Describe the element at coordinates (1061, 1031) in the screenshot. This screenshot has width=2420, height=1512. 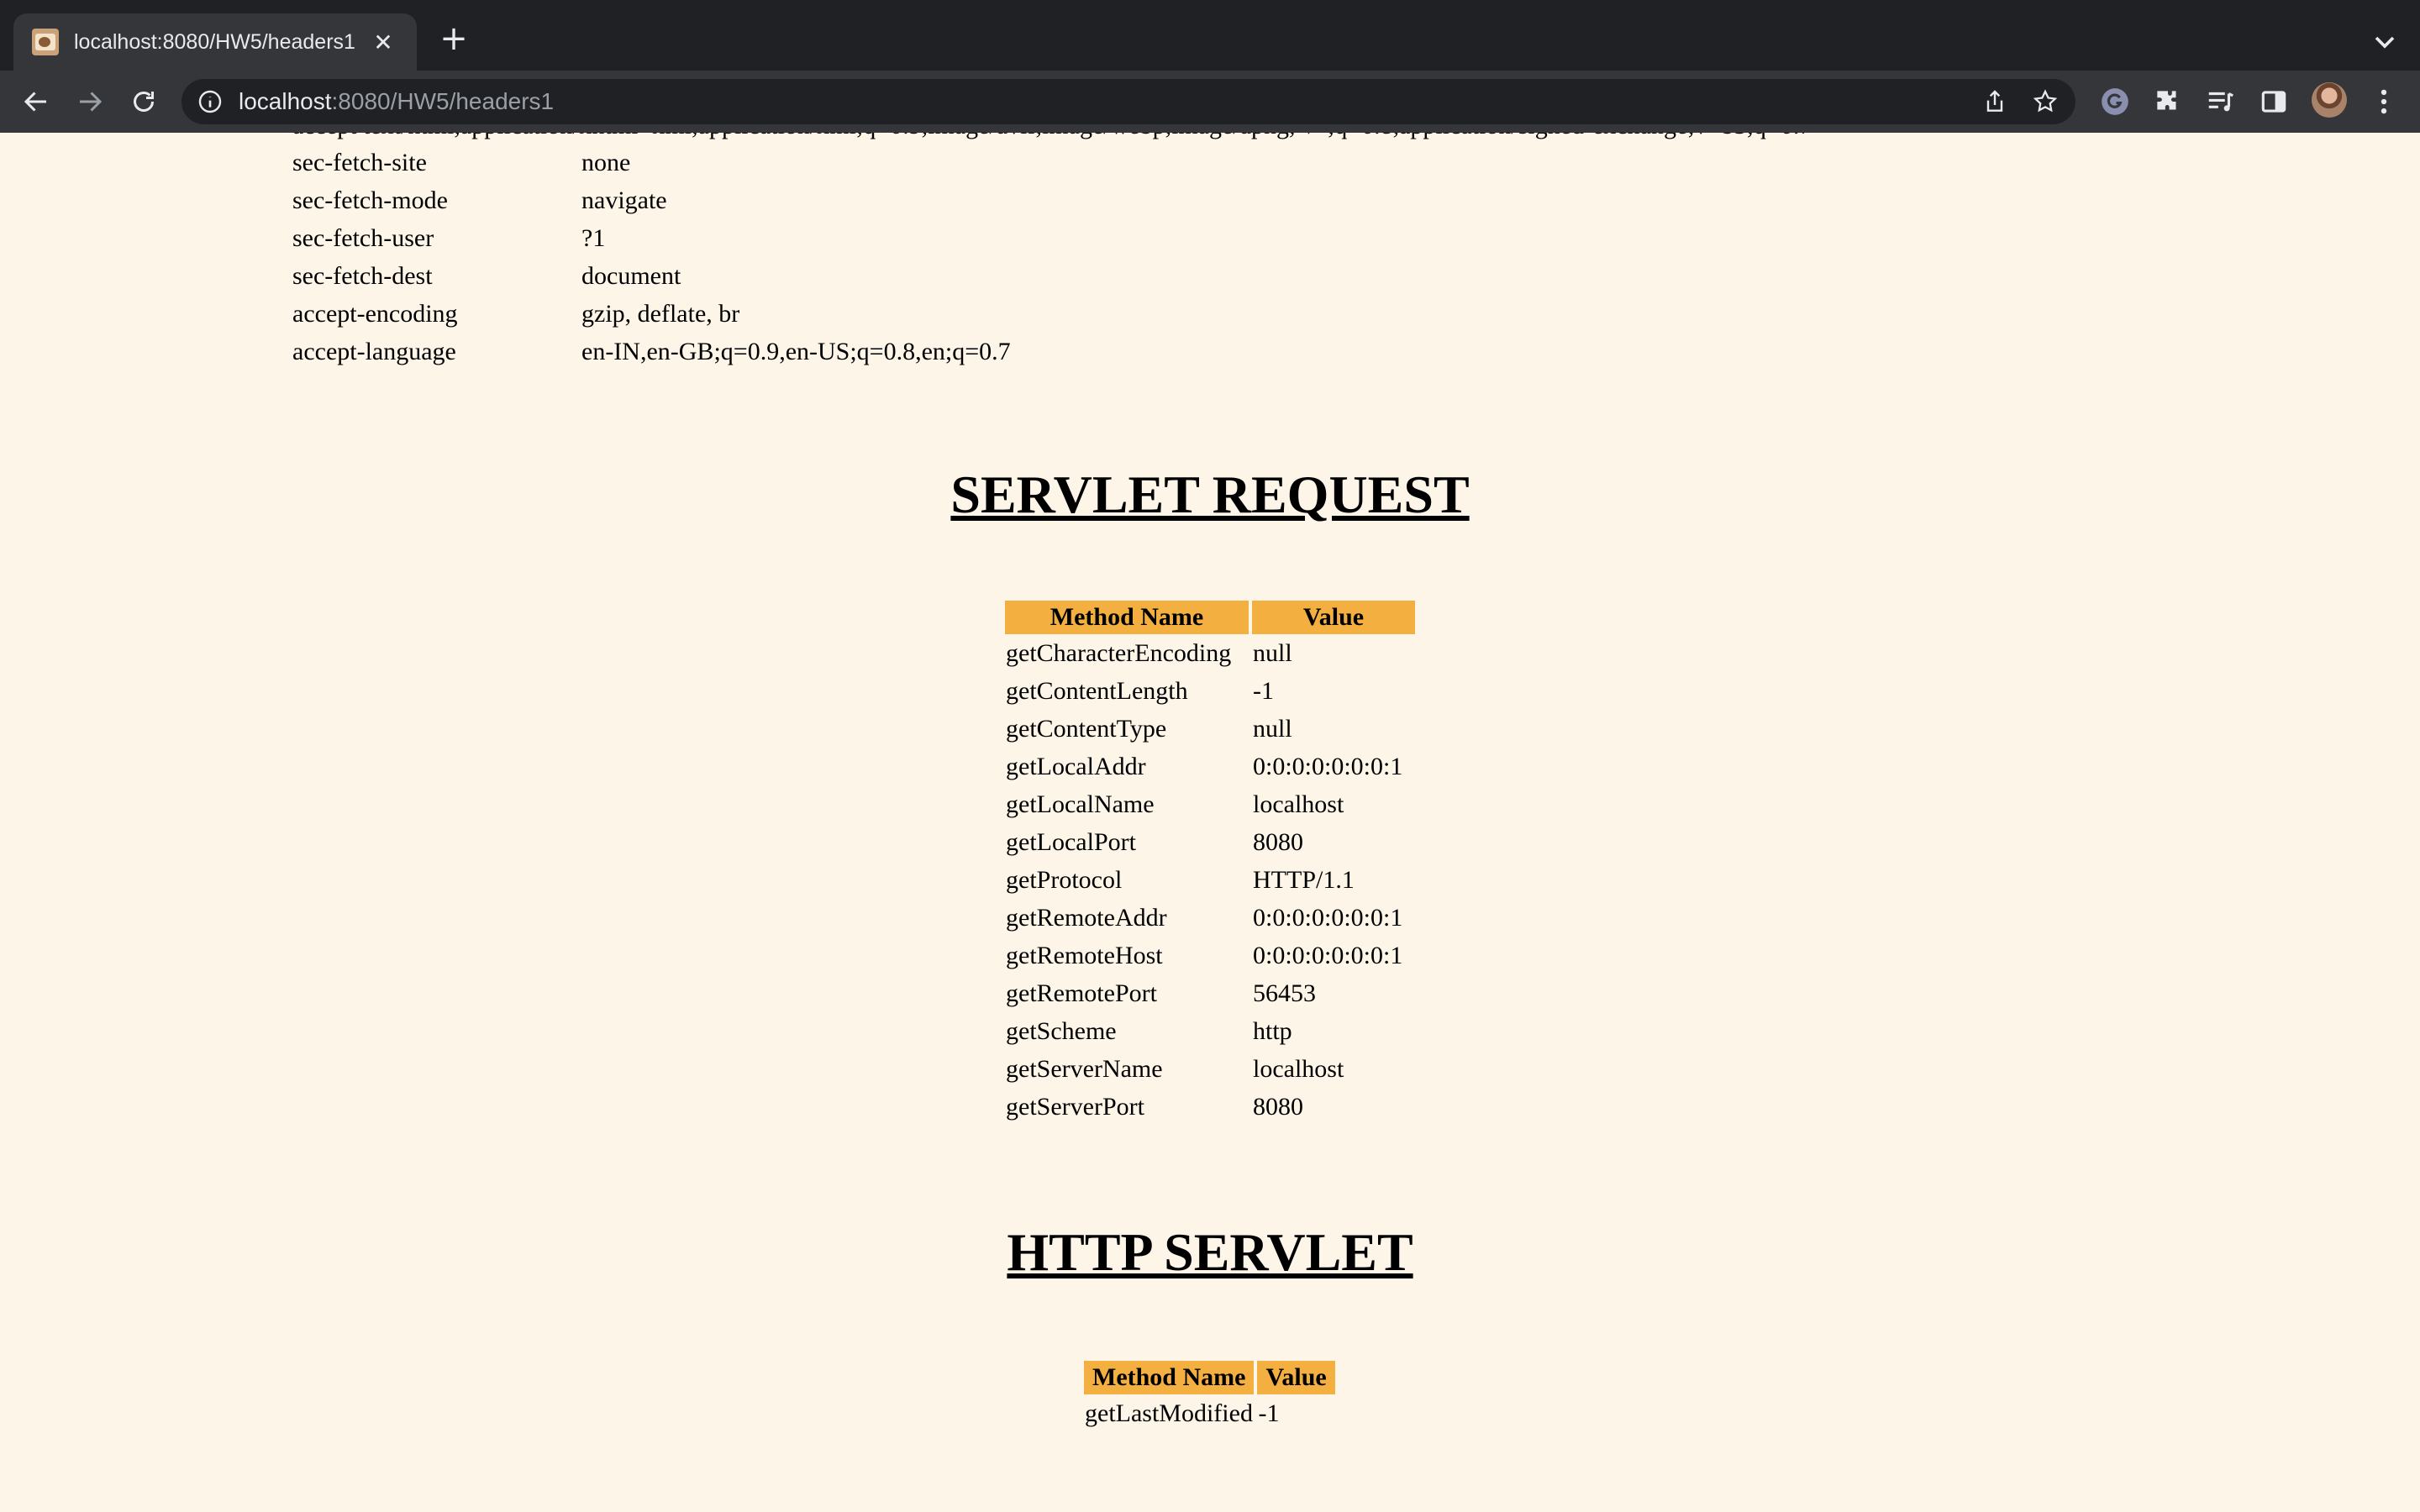
I see `method-name-cell: getScheme` at that location.